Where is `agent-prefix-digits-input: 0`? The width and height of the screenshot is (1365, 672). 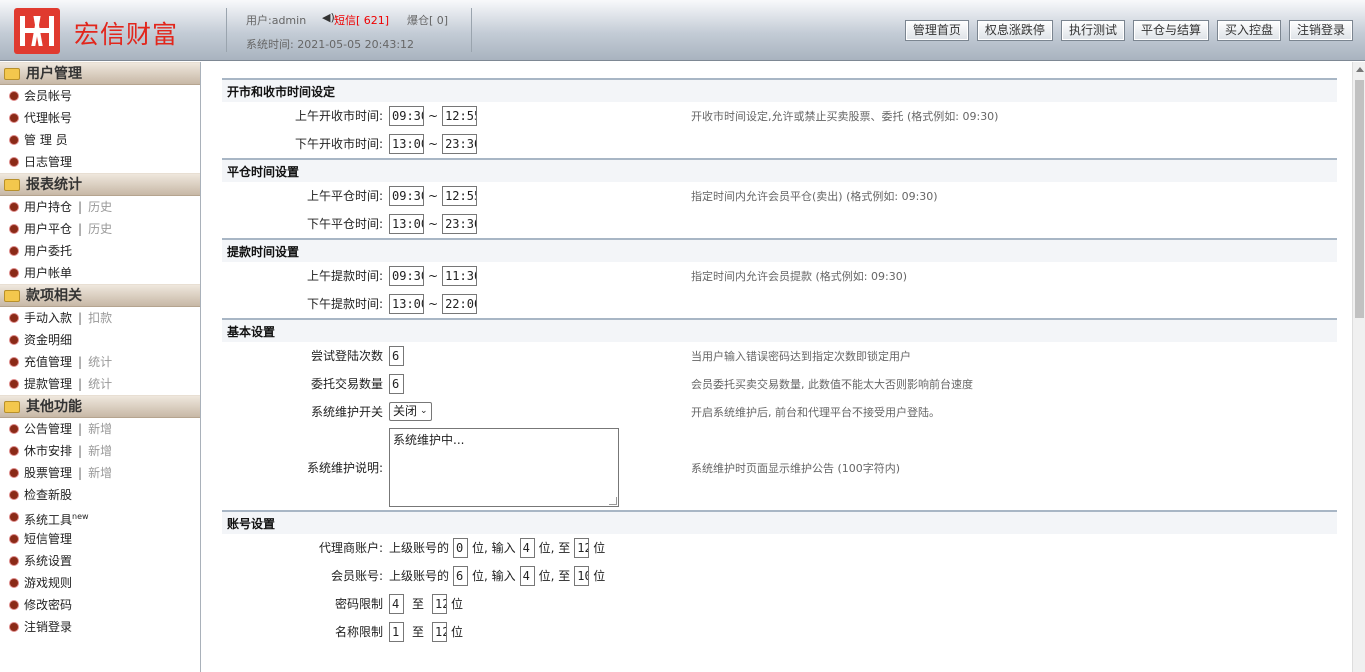 agent-prefix-digits-input: 0 is located at coordinates (461, 547).